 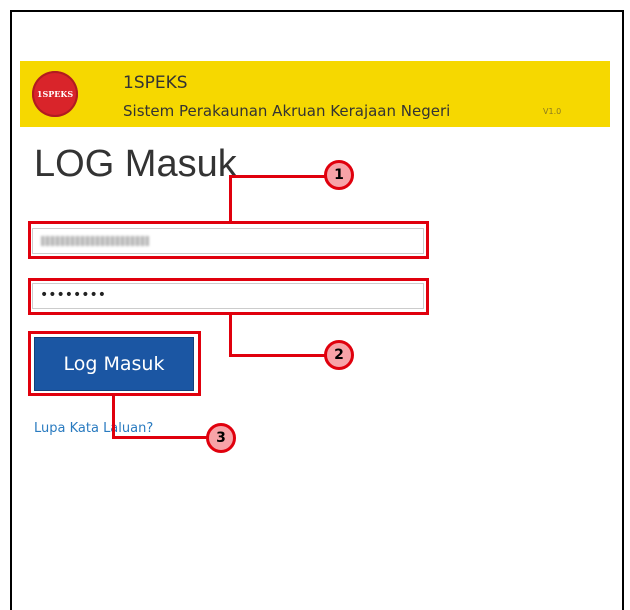 I want to click on callout-3-leader-horizontal, so click(x=159, y=437).